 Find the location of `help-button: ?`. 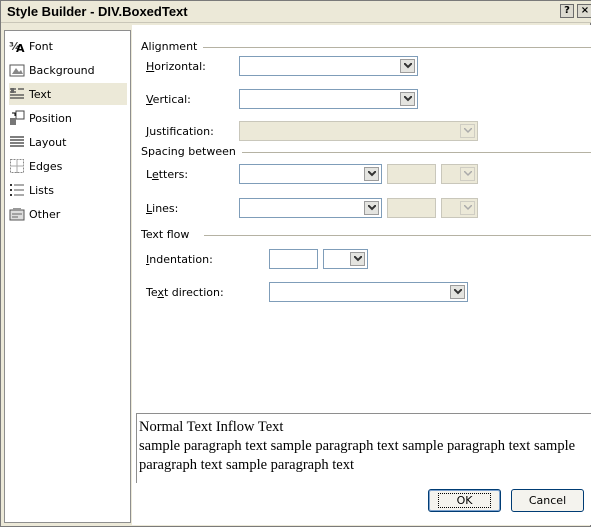

help-button: ? is located at coordinates (567, 11).